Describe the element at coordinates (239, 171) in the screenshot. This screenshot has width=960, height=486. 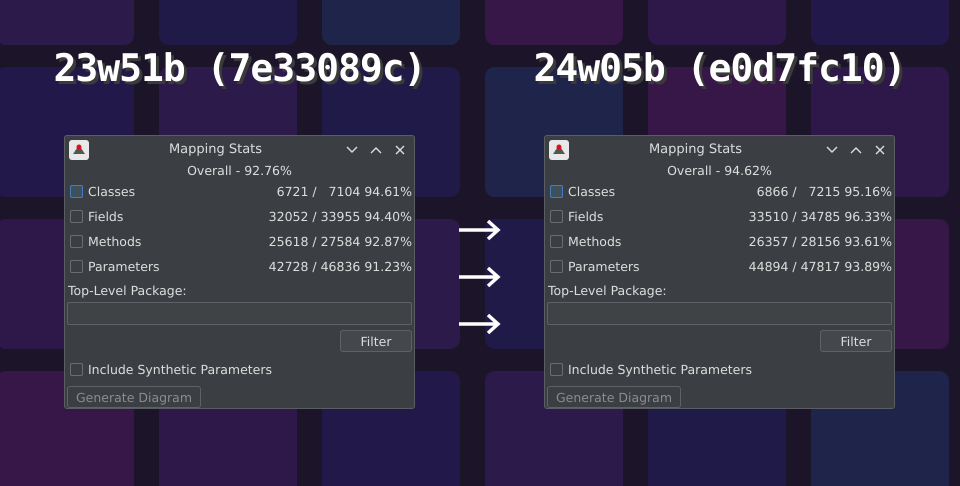
I see `overall-percentage: Overall - 92.76%` at that location.